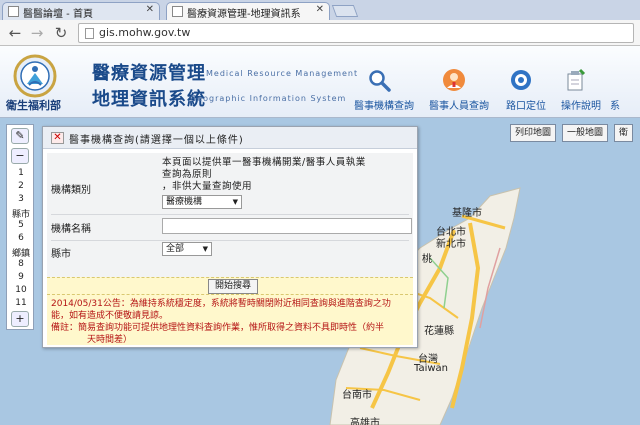  I want to click on browser-tabstrip: 醫醫論壇 - 首頁 ✕ 醫療資源管理-地理資訊系 ✕, so click(320, 10).